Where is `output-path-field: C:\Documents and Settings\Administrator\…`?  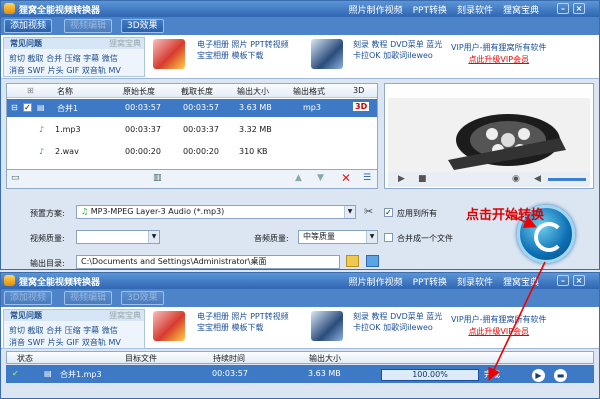
output-path-field: C:\Documents and Settings\Administrator\… is located at coordinates (208, 262).